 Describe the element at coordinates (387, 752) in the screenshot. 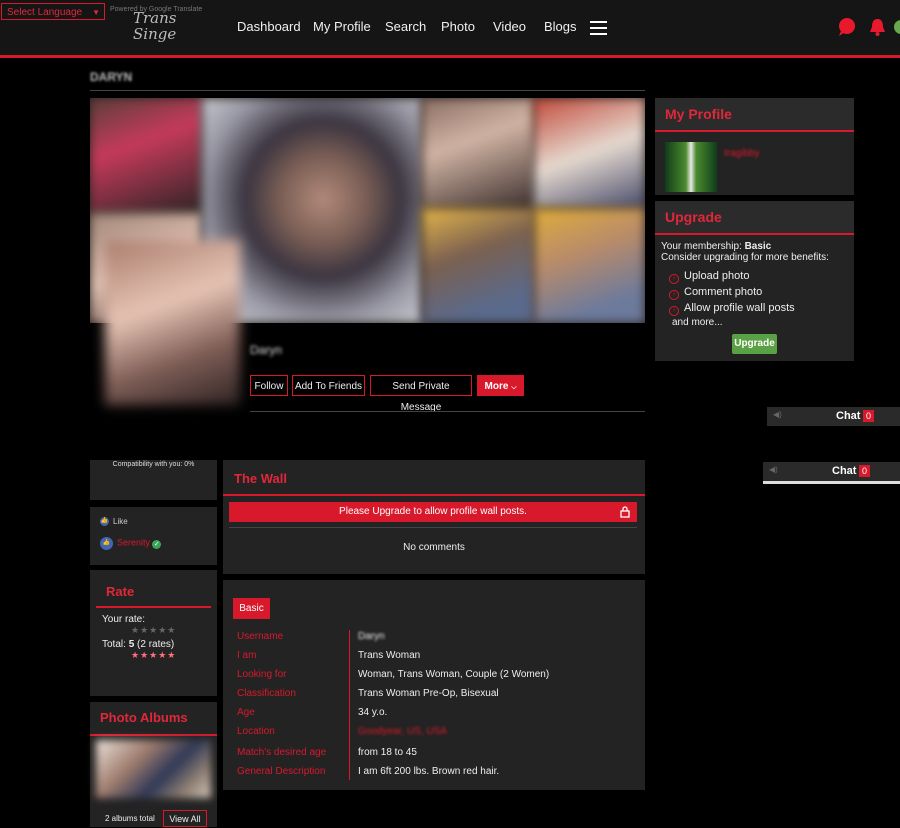

I see `info-value: from 18 to 45` at that location.